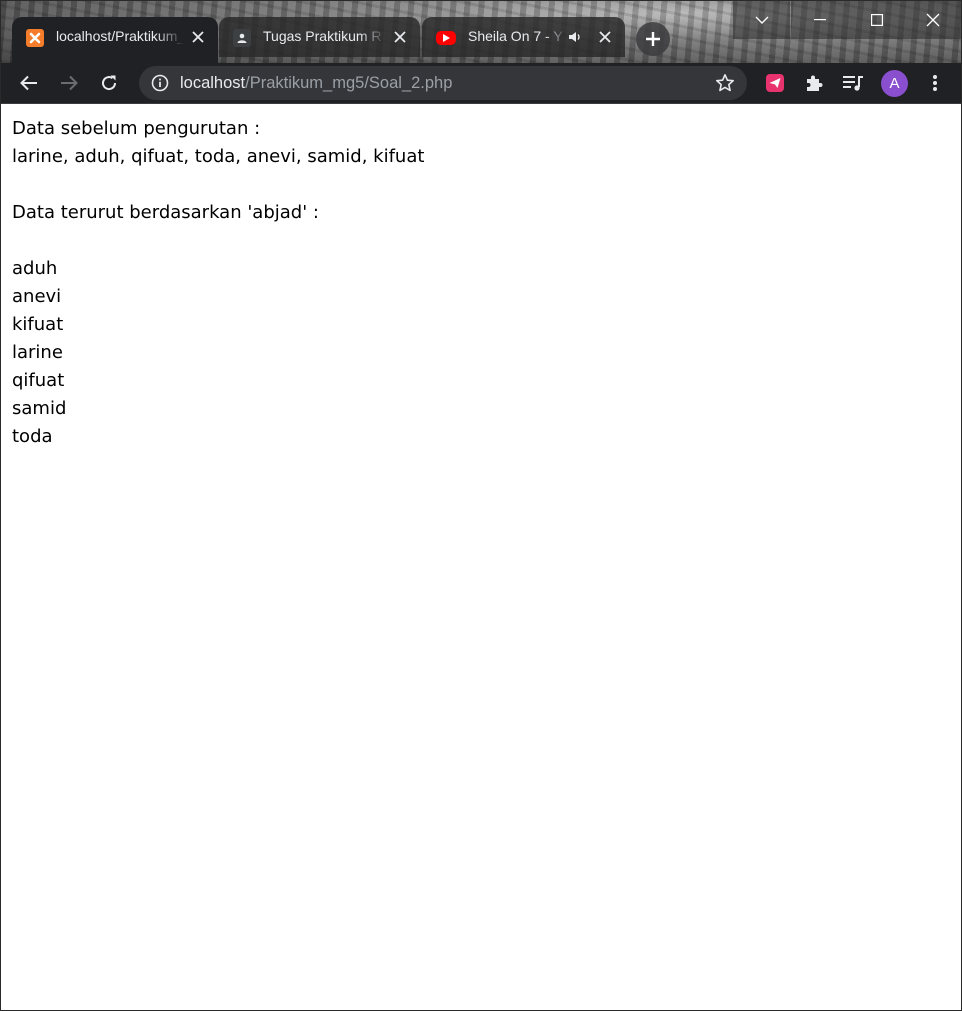  What do you see at coordinates (120, 36) in the screenshot?
I see `tab-title: localhost/Praktikum_mg5/Soal_2.php` at bounding box center [120, 36].